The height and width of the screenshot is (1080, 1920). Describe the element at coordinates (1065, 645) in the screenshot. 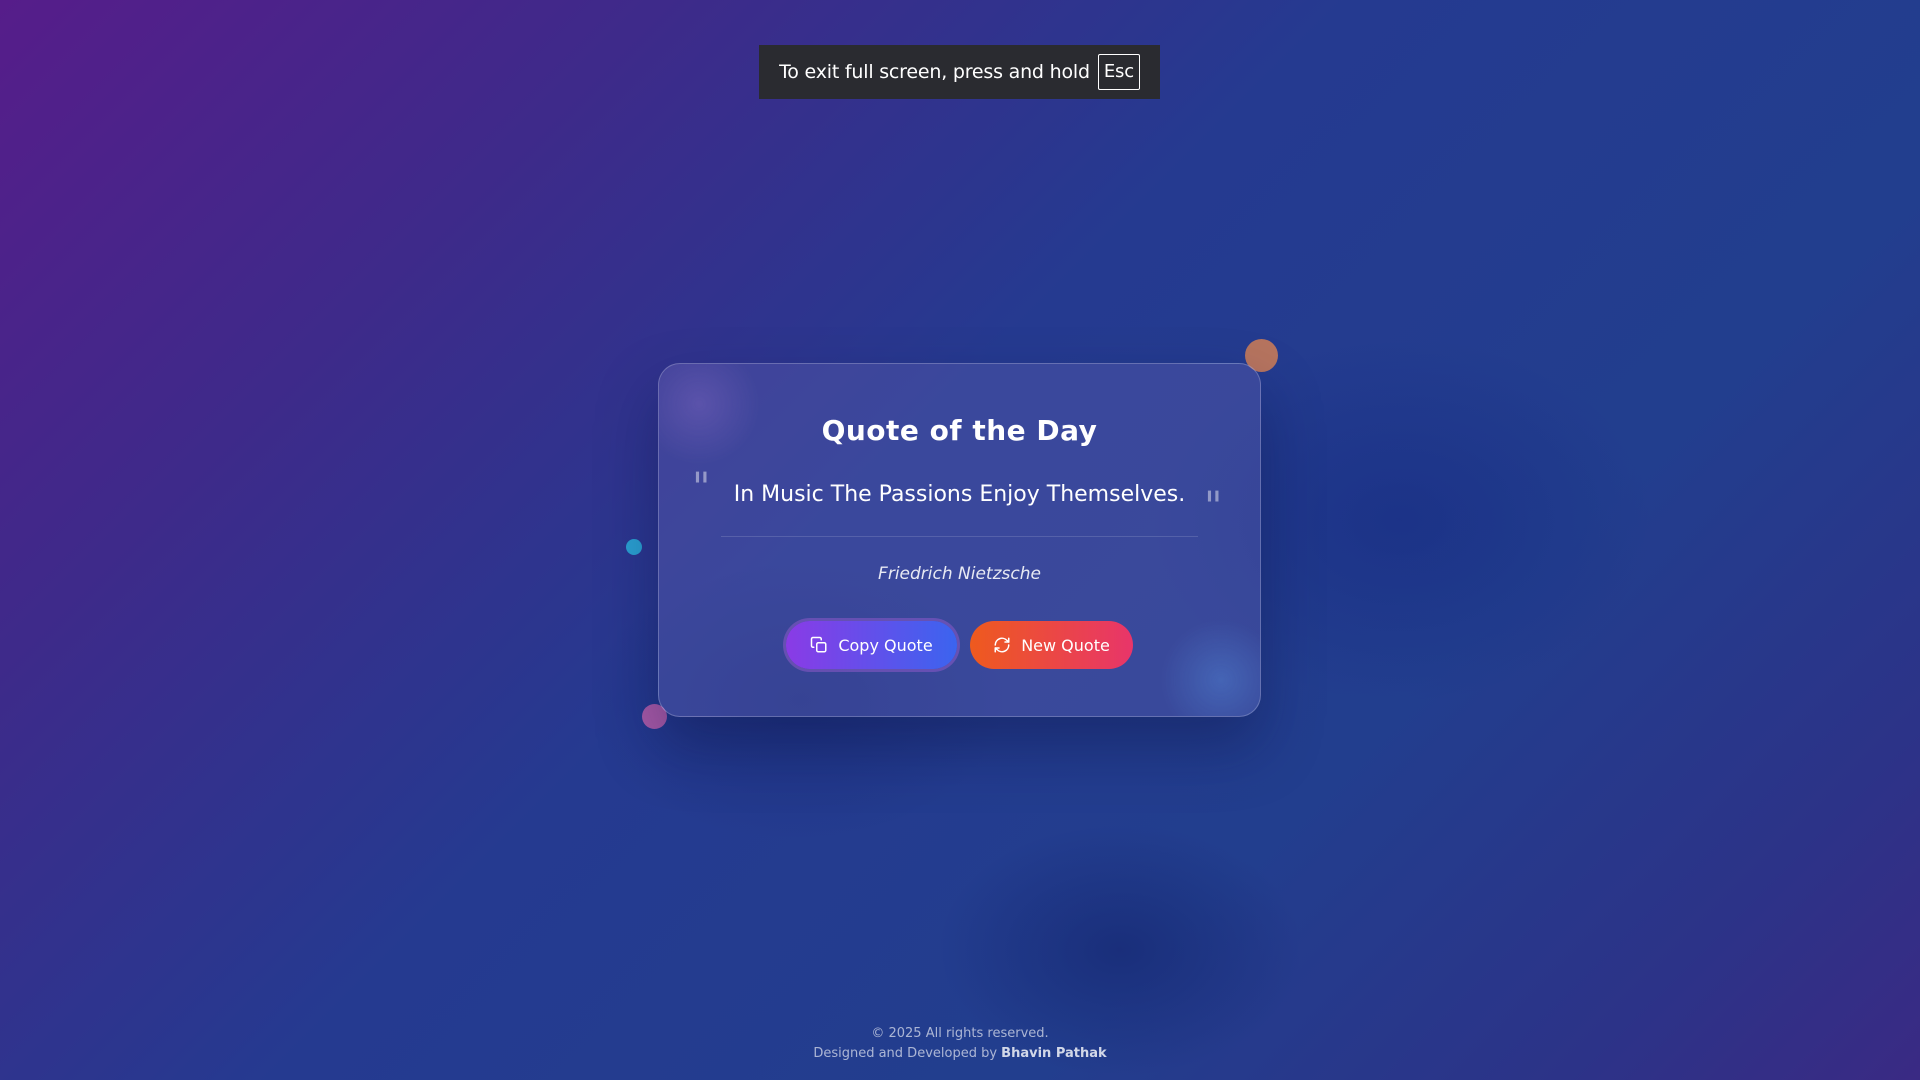

I see `new-quote-label: New Quote` at that location.